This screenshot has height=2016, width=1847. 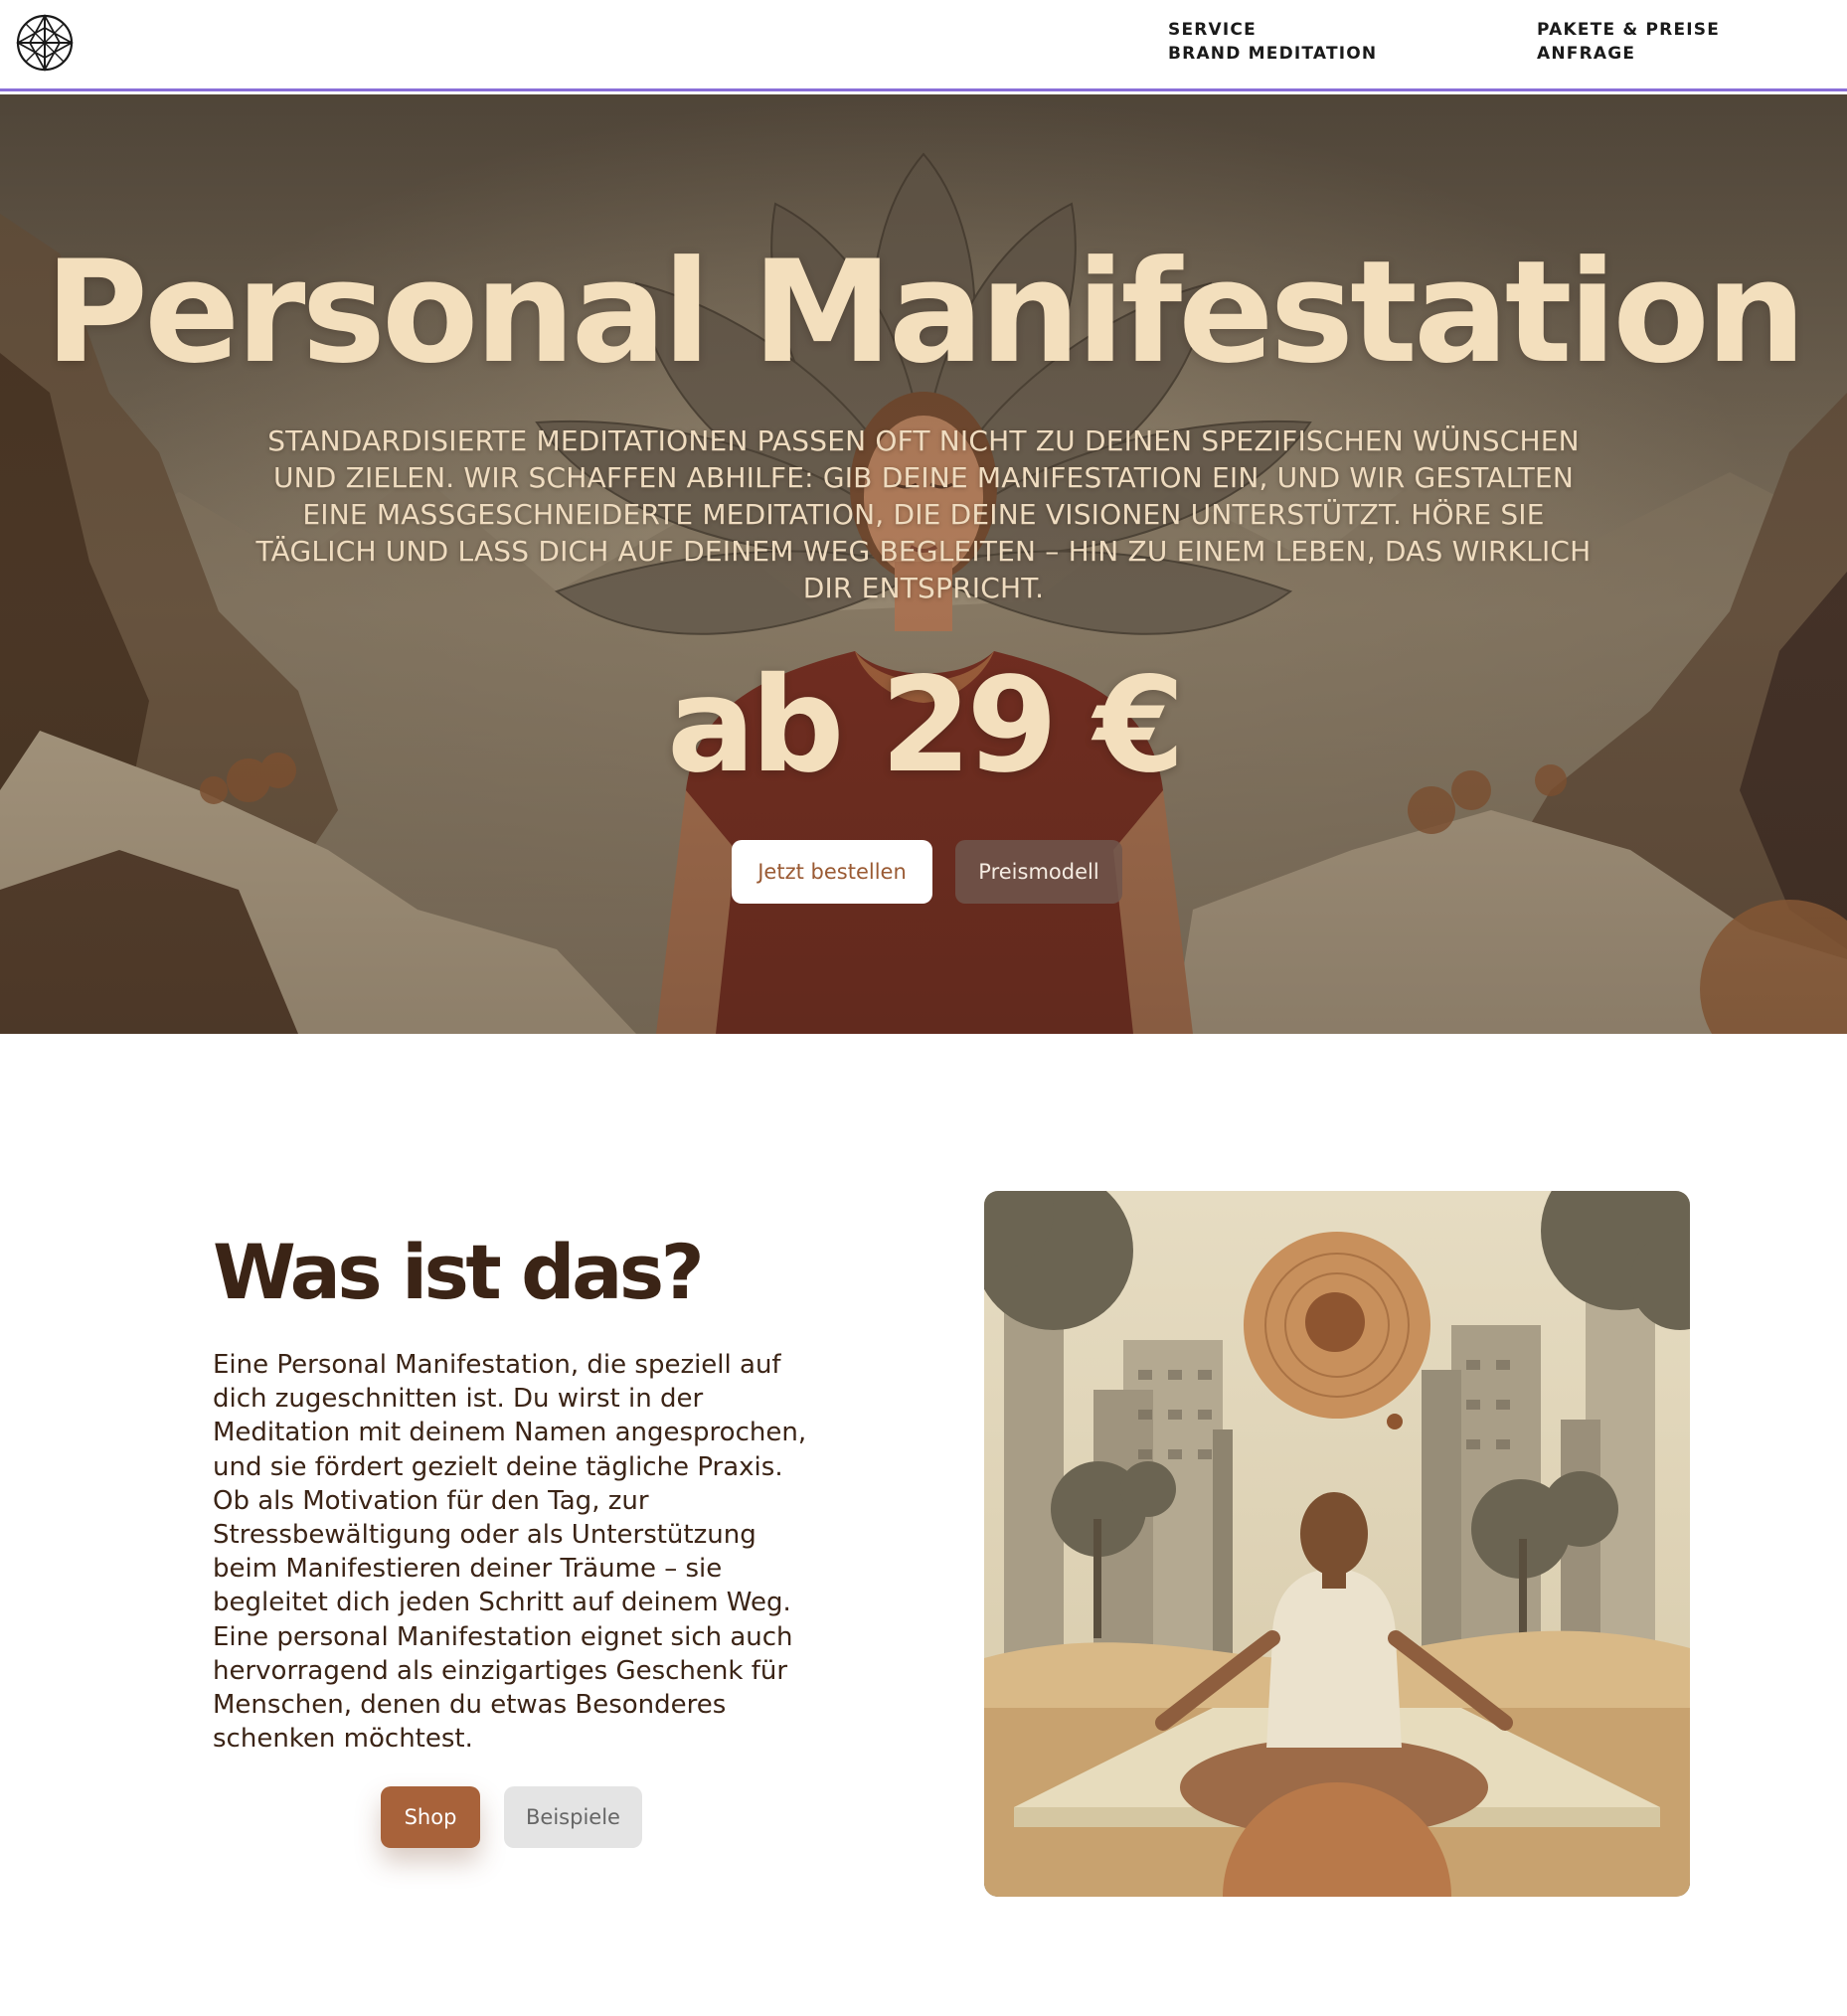 I want to click on nav-link-brand-meditation: BRAND MEDITATION, so click(x=1272, y=54).